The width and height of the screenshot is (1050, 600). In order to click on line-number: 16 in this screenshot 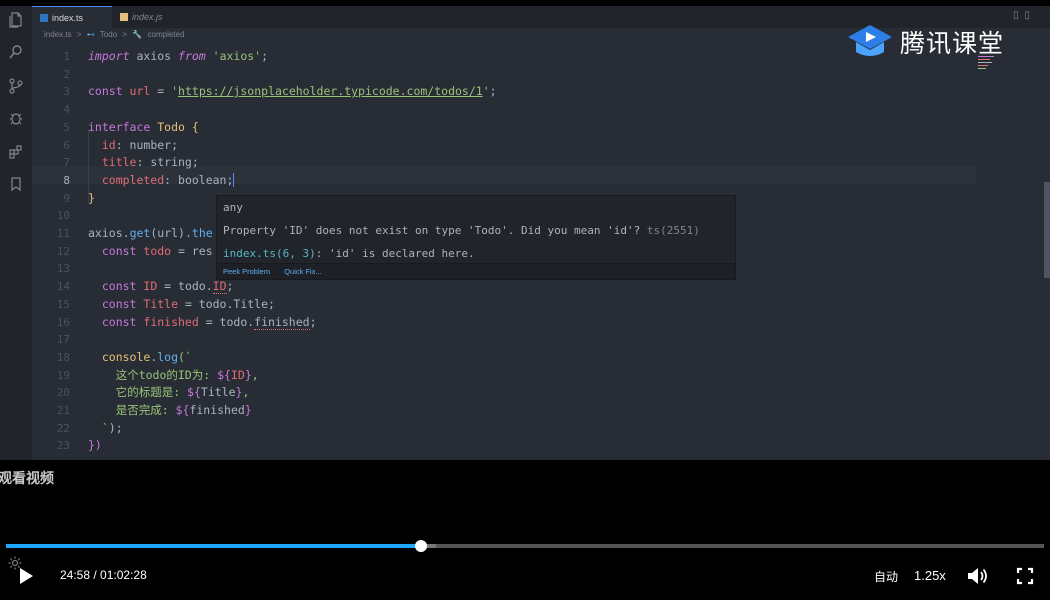, I will do `click(63, 322)`.